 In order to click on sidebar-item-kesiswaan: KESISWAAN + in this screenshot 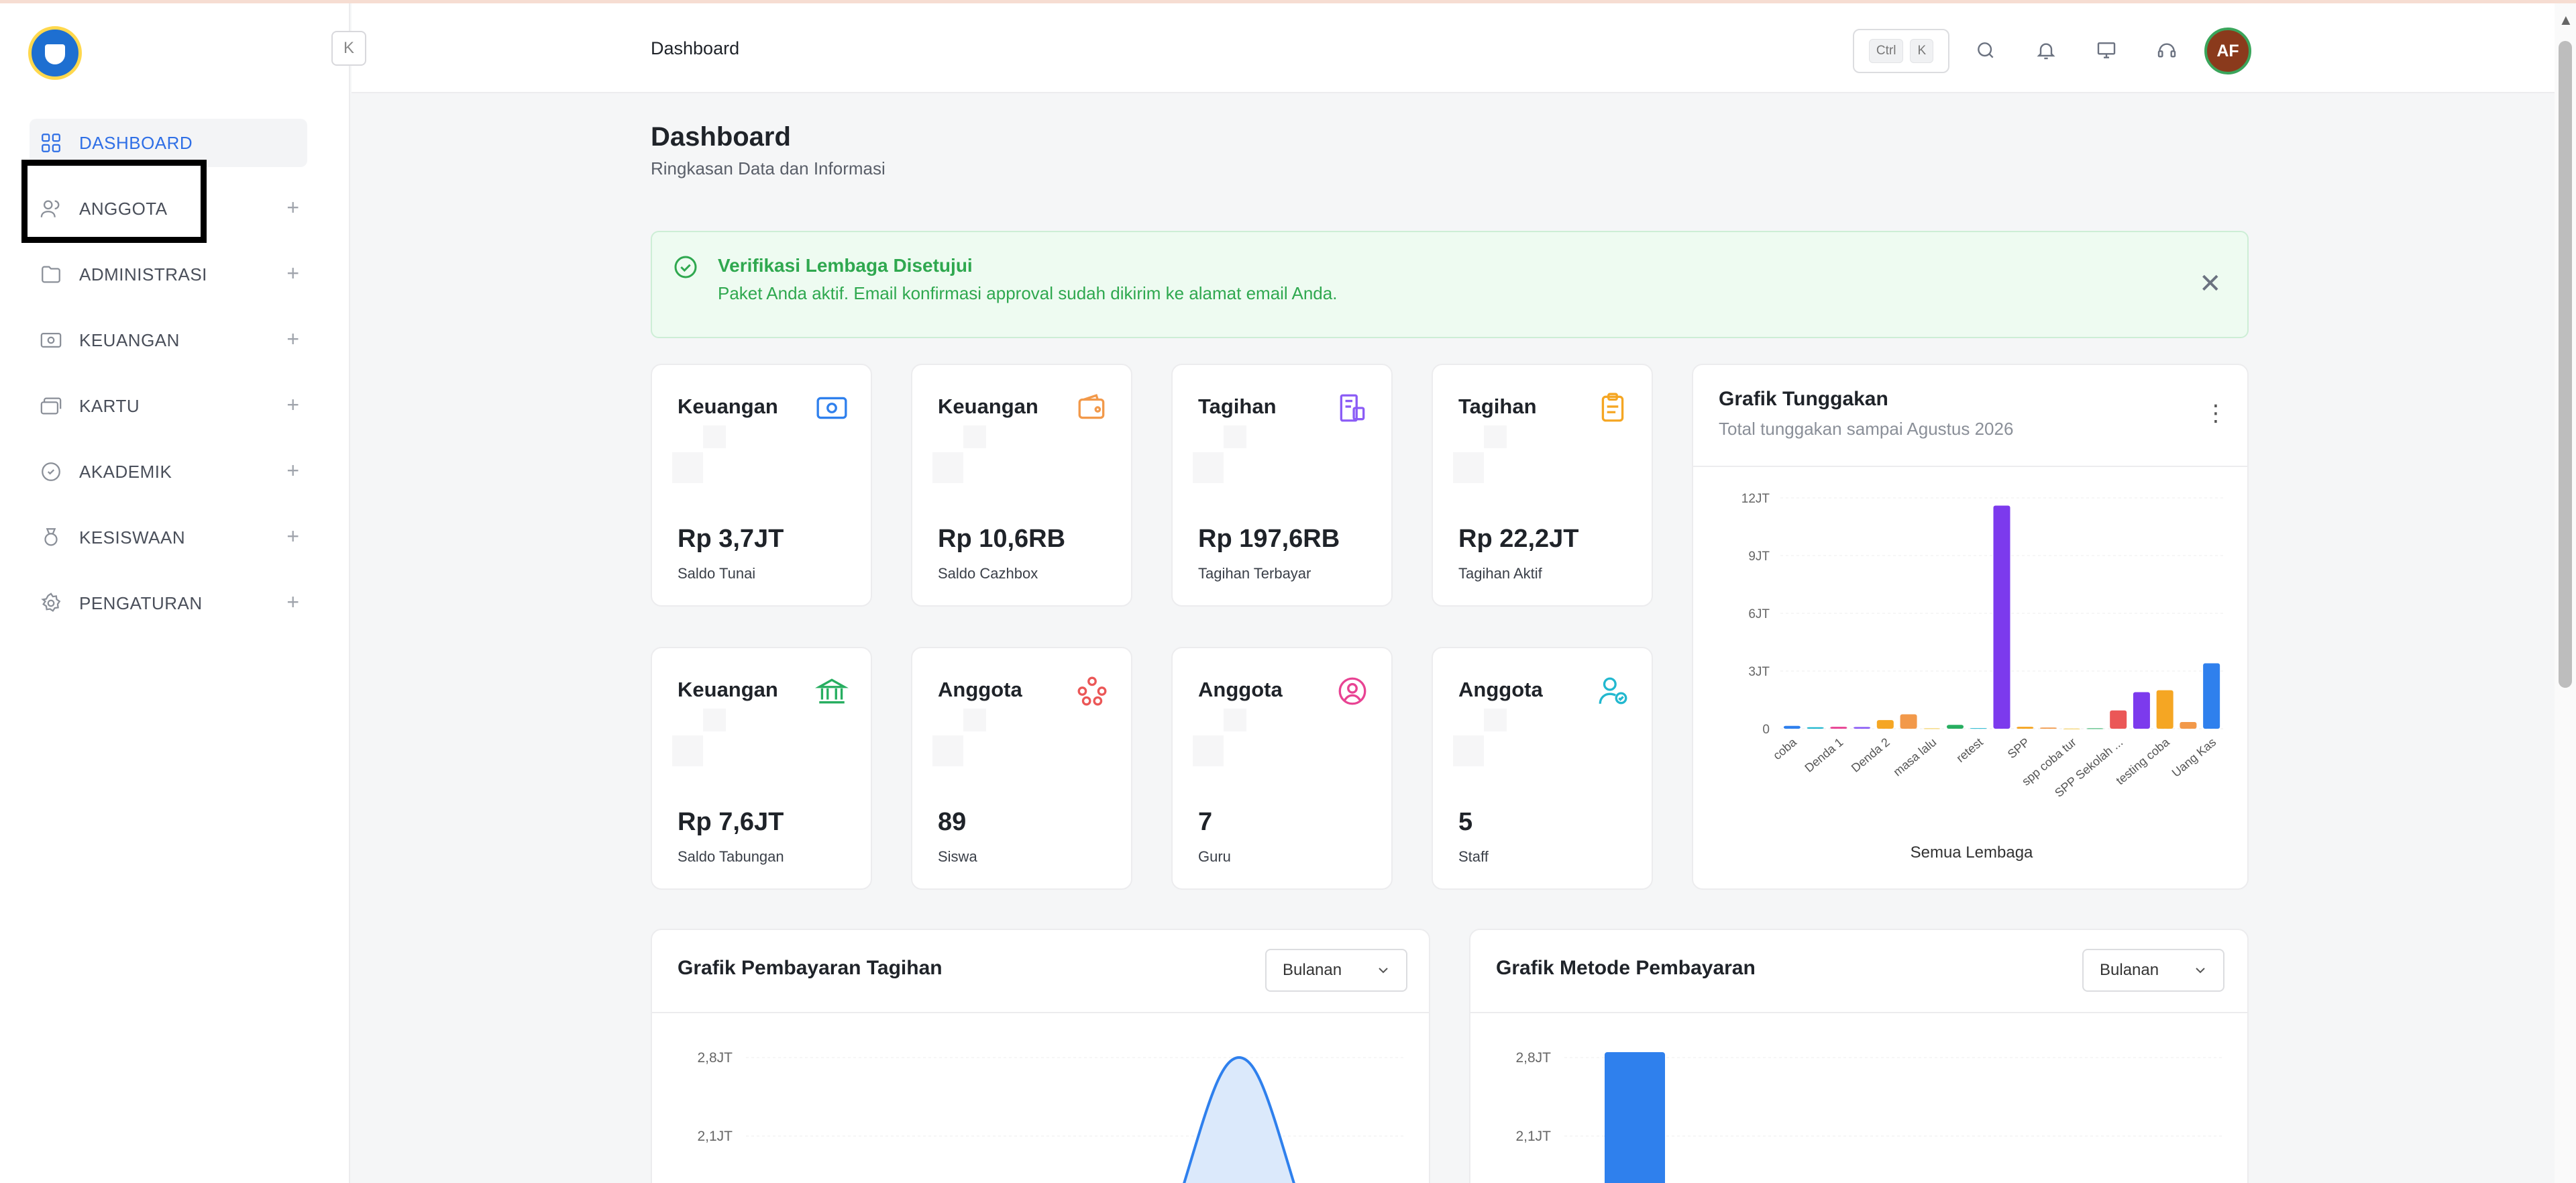, I will do `click(168, 537)`.